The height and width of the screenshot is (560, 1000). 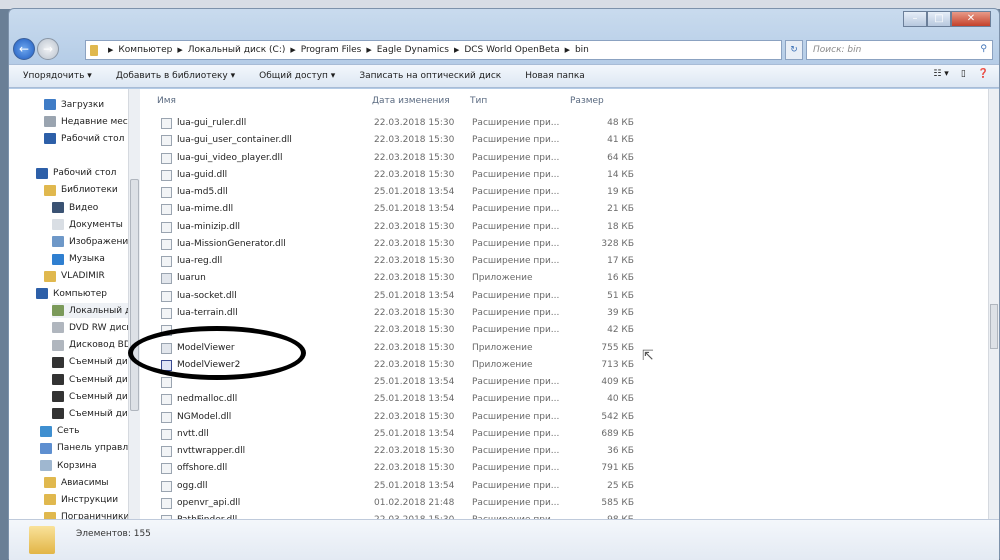 I want to click on breadcrumb-item: Eagle Dynamics, so click(x=413, y=50).